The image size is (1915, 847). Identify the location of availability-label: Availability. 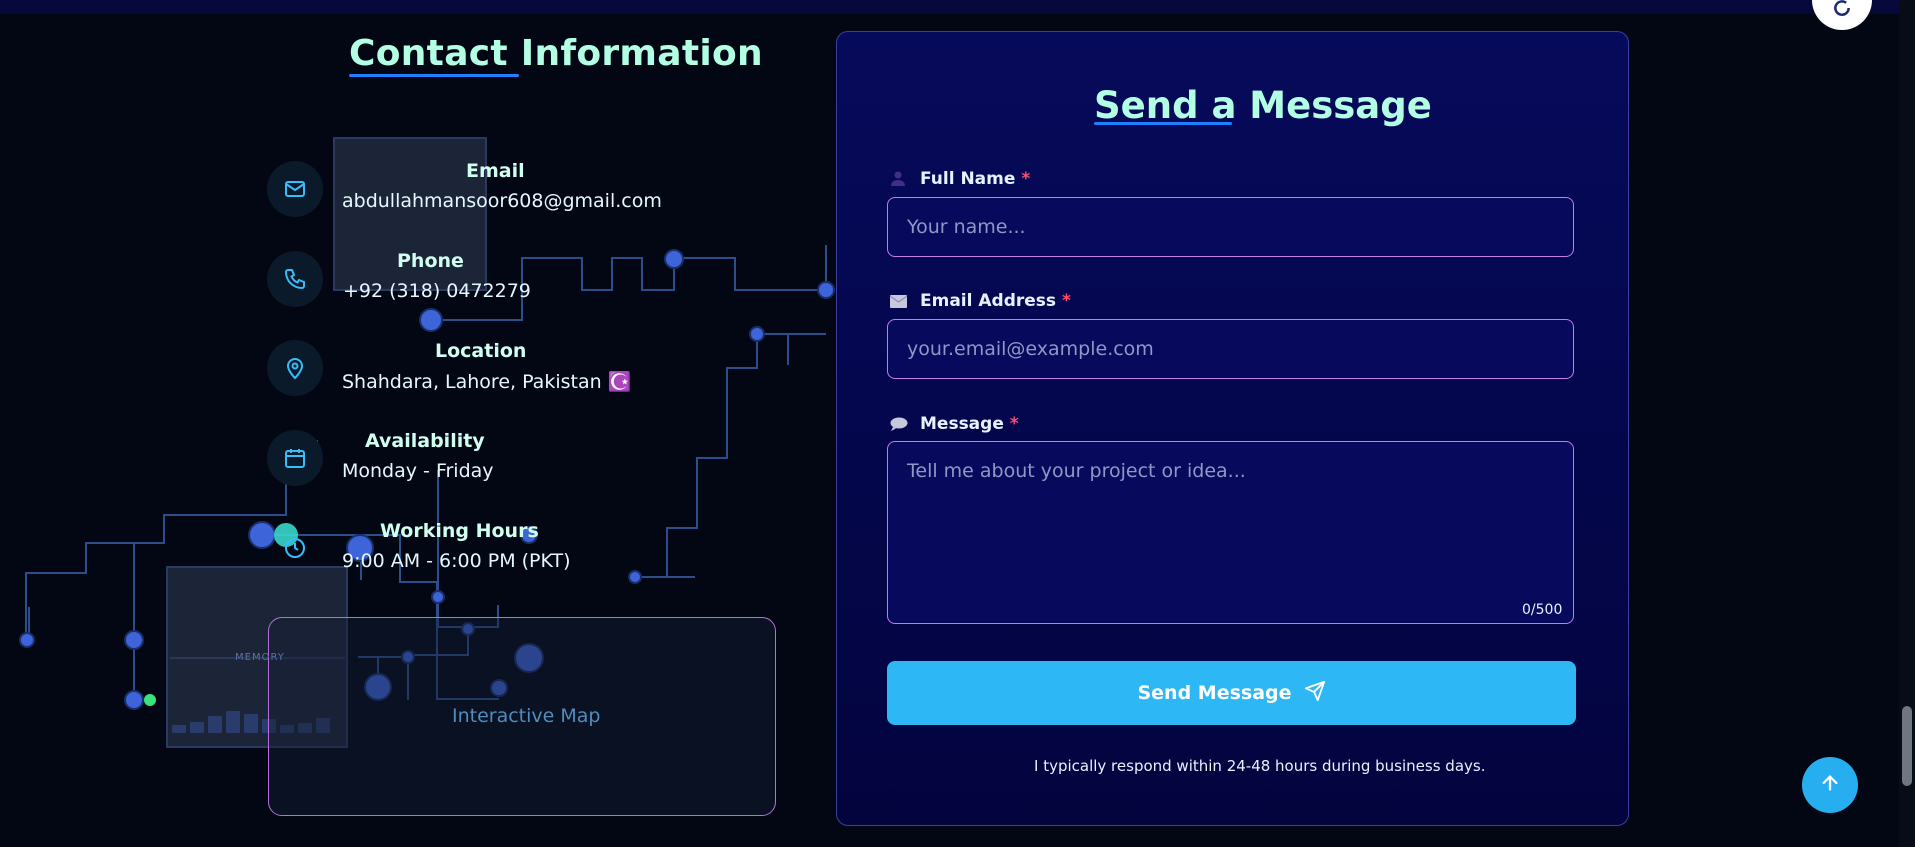
(425, 441).